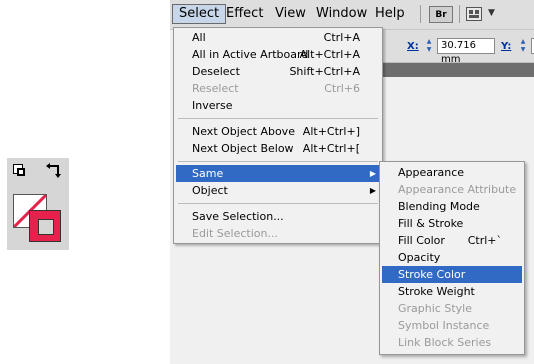 This screenshot has width=534, height=364. Describe the element at coordinates (38, 204) in the screenshot. I see `fill-stroke-widget` at that location.